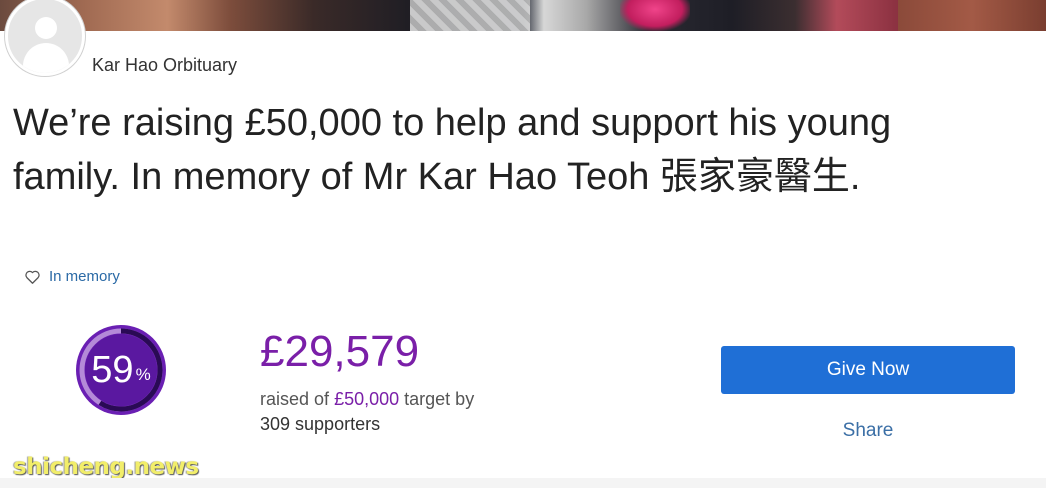  I want to click on cover-photo-detail, so click(470, 15).